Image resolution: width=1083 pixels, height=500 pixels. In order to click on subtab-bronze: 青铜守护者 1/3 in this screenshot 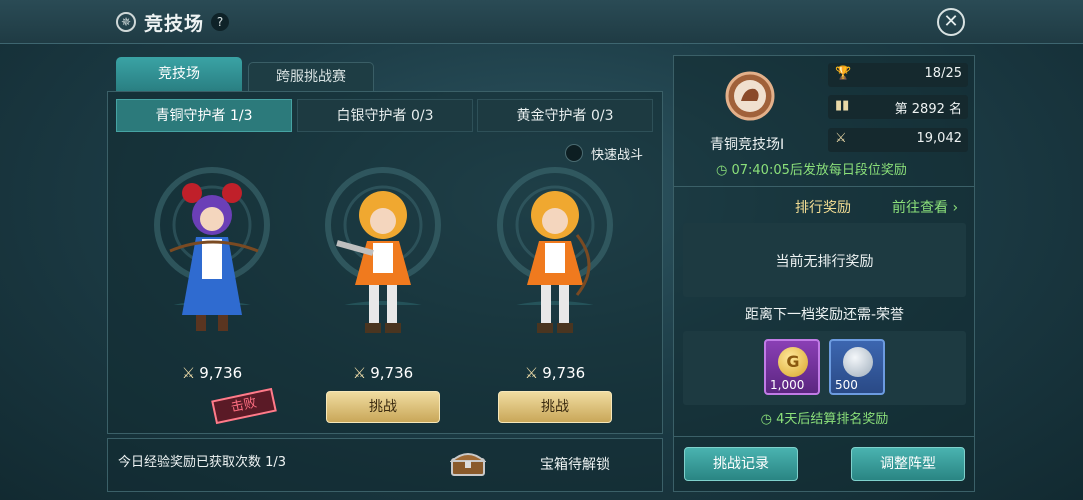, I will do `click(204, 115)`.